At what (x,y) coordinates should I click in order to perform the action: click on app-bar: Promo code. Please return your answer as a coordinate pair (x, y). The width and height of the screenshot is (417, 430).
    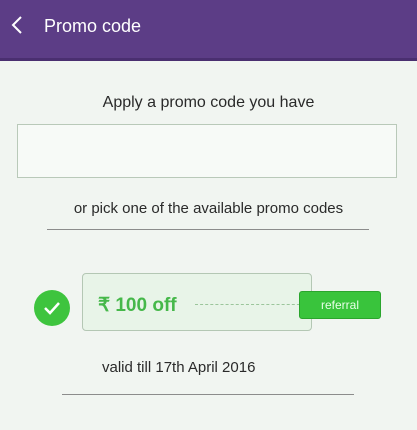
    Looking at the image, I should click on (208, 30).